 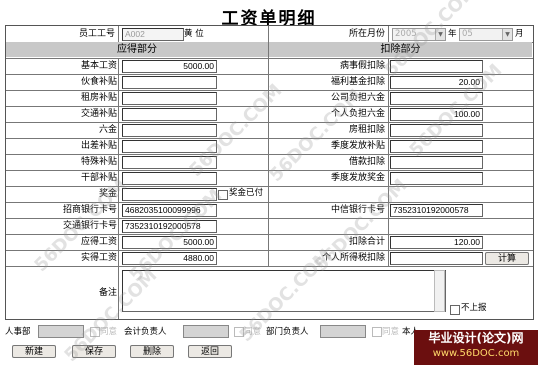 What do you see at coordinates (94, 351) in the screenshot?
I see `save-button: 保存` at bounding box center [94, 351].